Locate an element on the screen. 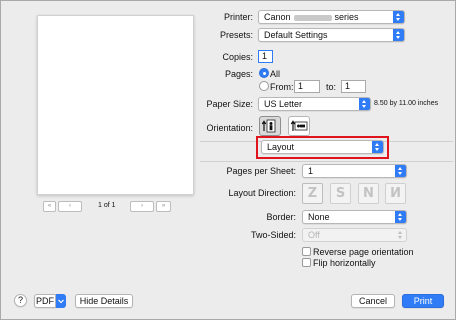  portrait-orientation-button is located at coordinates (270, 126).